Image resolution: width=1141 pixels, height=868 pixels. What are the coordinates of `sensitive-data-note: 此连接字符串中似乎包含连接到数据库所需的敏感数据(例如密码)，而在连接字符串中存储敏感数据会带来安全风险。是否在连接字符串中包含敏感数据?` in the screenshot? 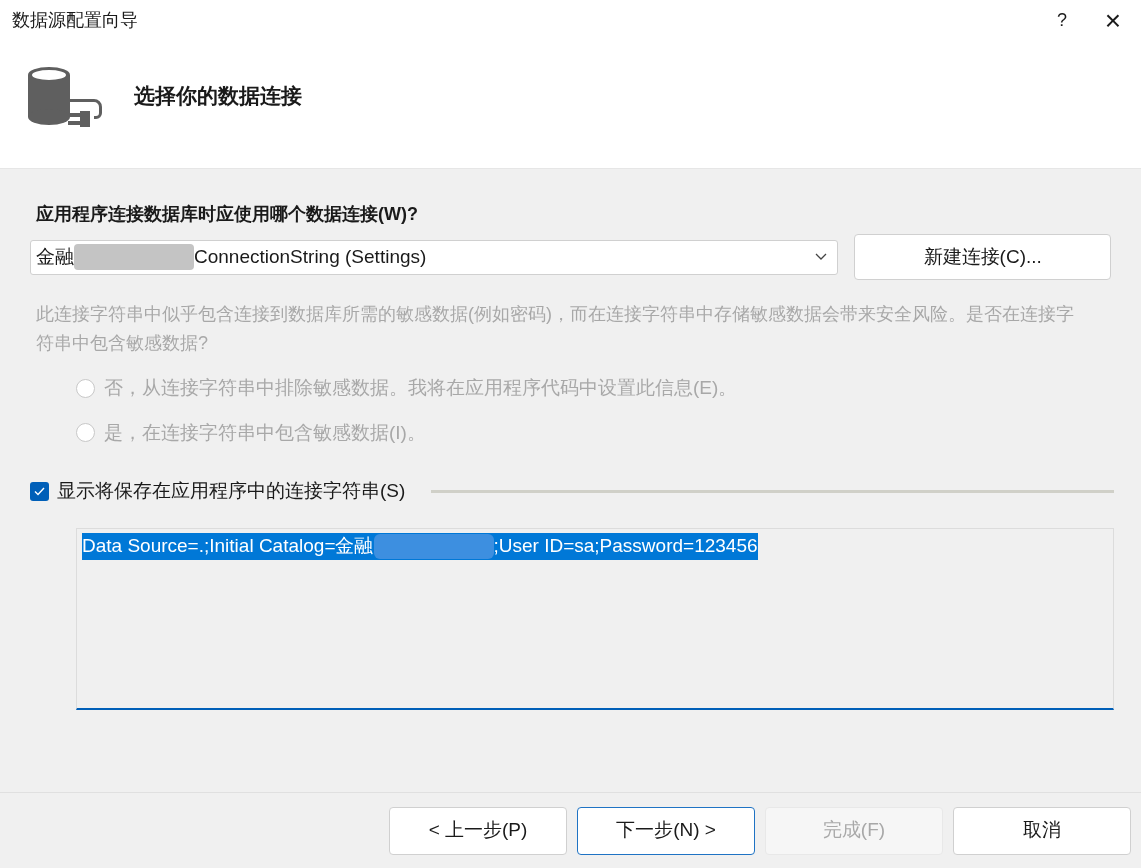 It's located at (555, 329).